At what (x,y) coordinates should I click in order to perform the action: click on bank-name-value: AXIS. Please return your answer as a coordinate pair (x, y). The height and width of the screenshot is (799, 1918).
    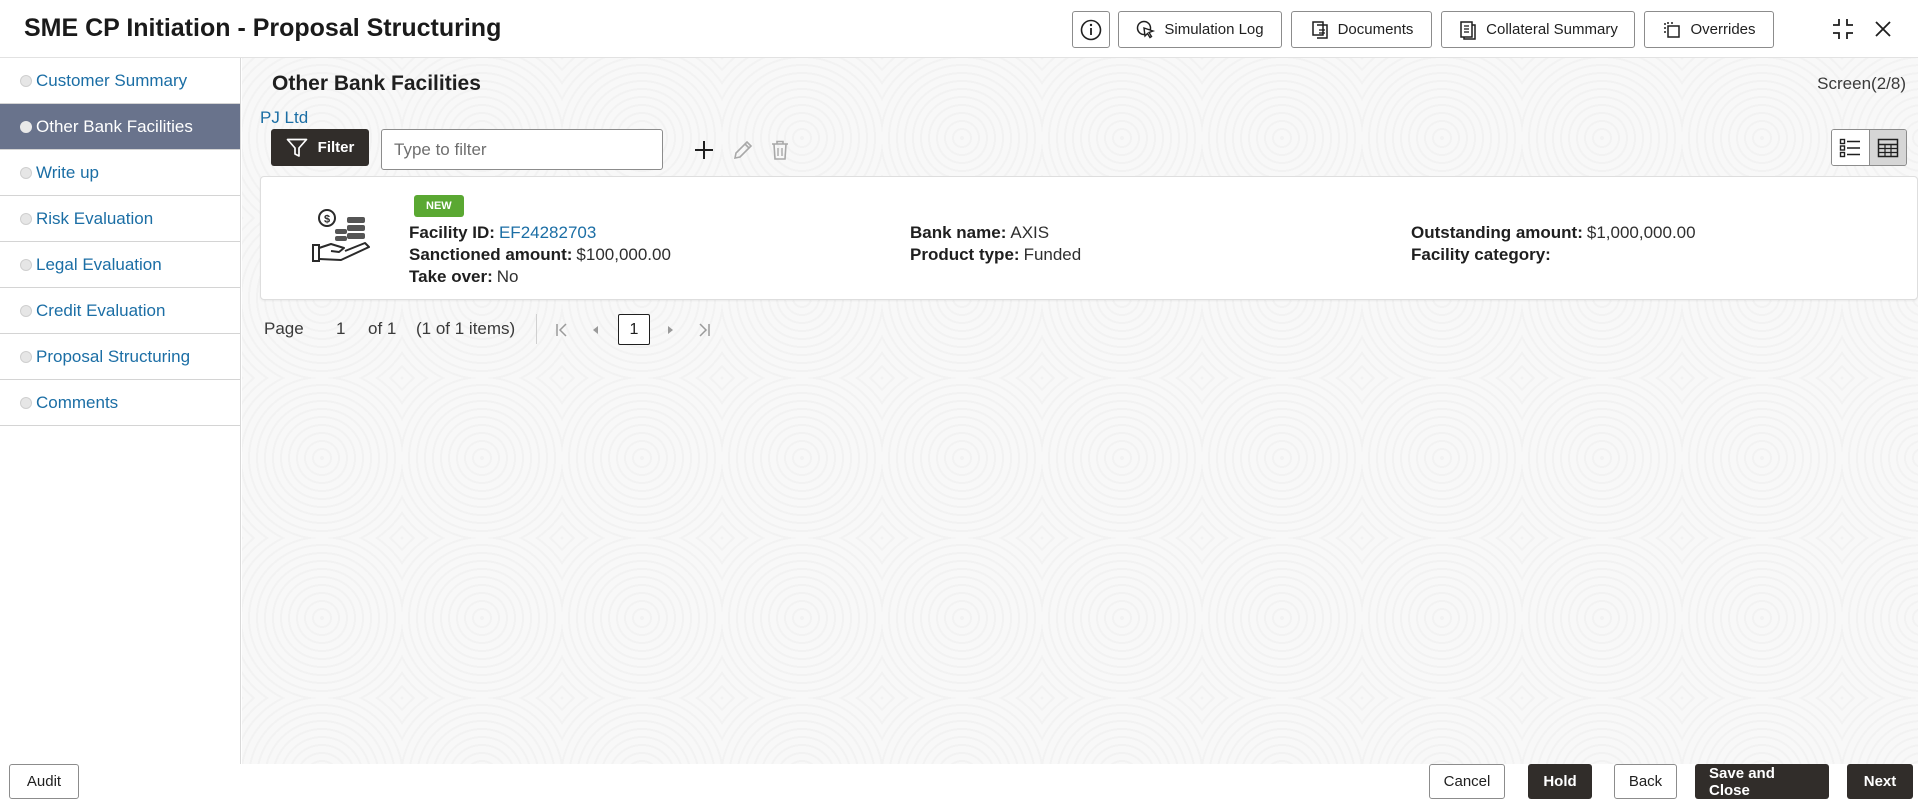
    Looking at the image, I should click on (1030, 232).